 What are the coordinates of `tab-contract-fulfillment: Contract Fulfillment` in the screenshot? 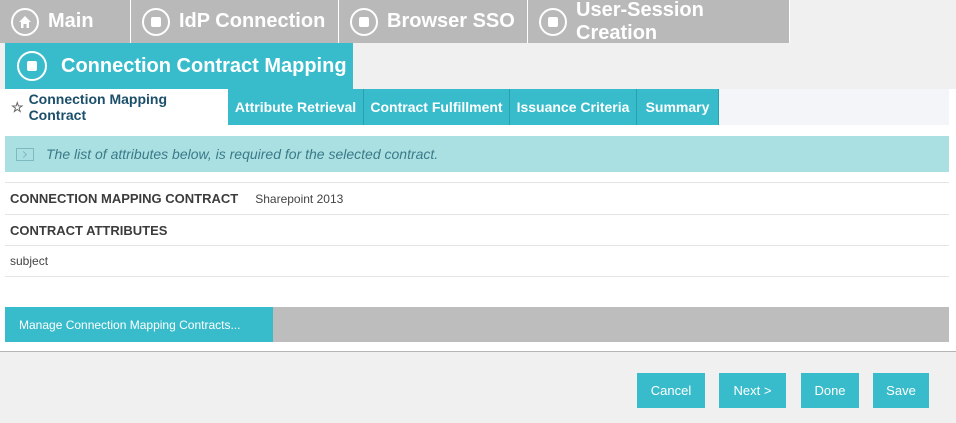 It's located at (437, 107).